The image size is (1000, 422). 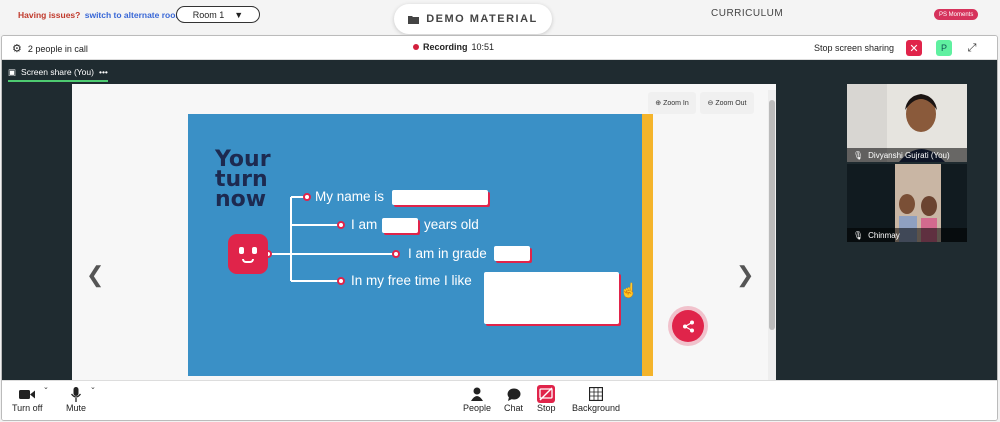 I want to click on robot-icon, so click(x=248, y=254).